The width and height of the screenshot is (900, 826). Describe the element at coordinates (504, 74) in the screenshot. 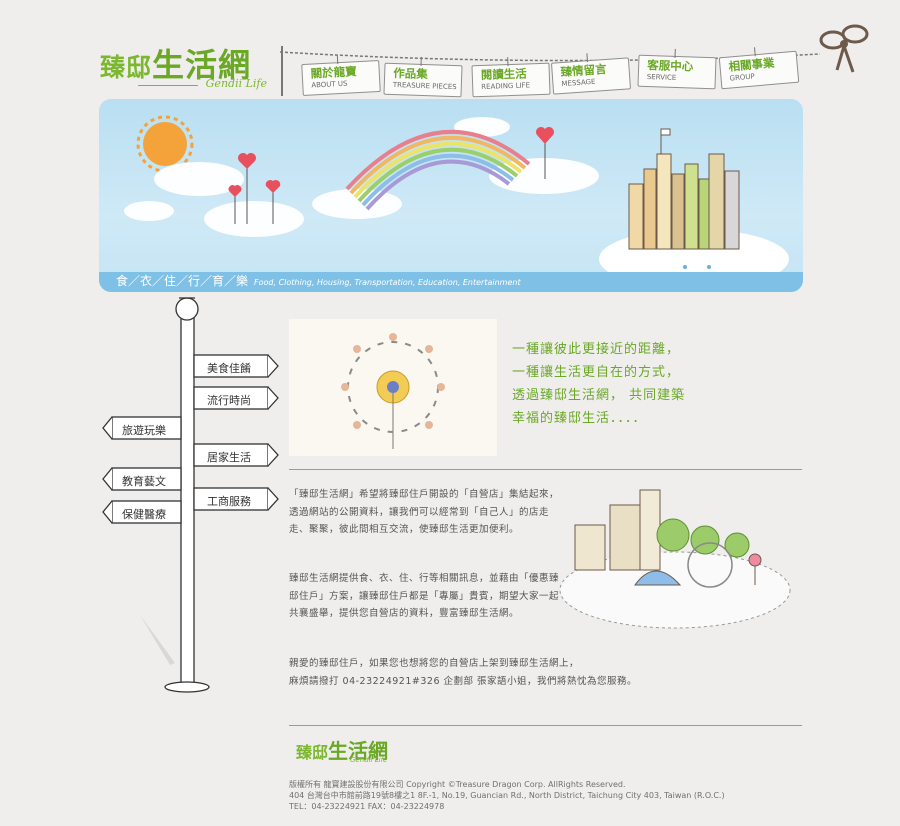

I see `nav-label-zh: 閱讀生活` at that location.